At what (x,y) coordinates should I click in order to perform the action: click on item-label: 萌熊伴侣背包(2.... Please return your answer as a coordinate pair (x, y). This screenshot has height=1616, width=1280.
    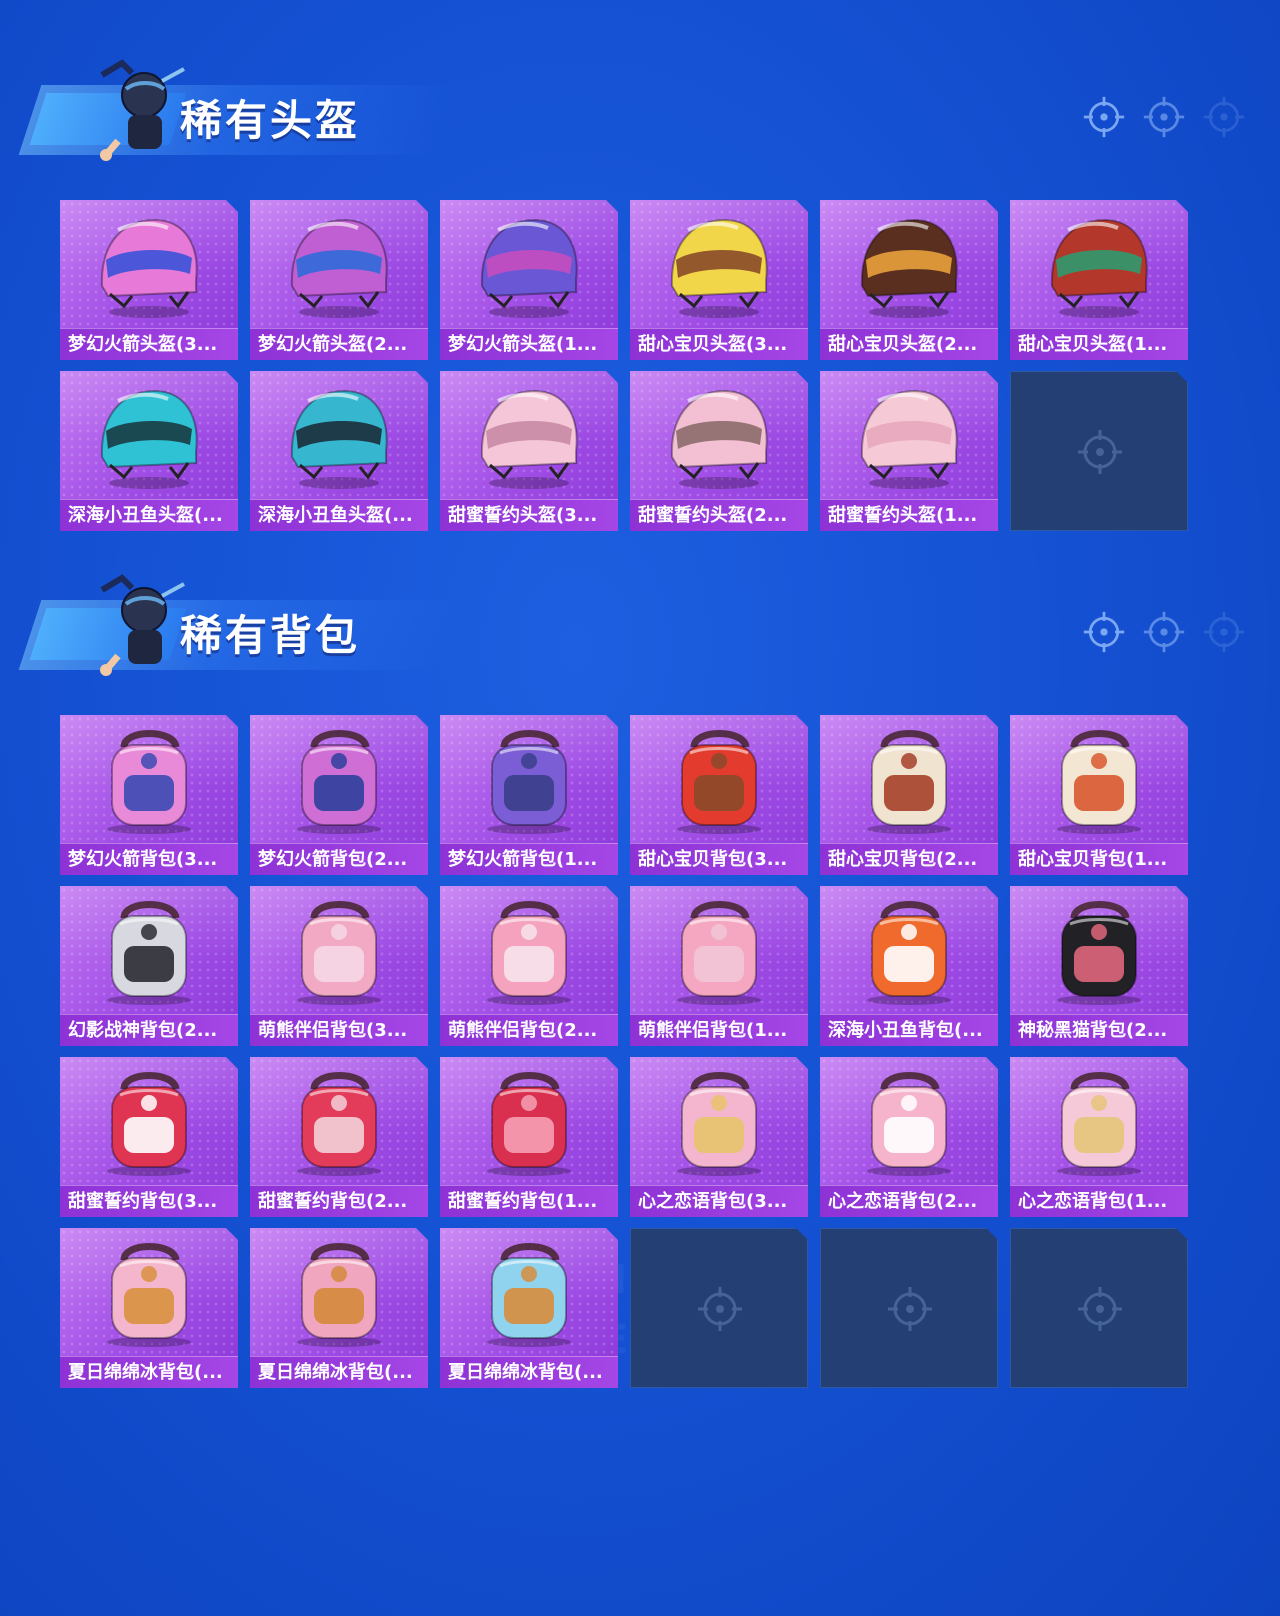
    Looking at the image, I should click on (529, 1030).